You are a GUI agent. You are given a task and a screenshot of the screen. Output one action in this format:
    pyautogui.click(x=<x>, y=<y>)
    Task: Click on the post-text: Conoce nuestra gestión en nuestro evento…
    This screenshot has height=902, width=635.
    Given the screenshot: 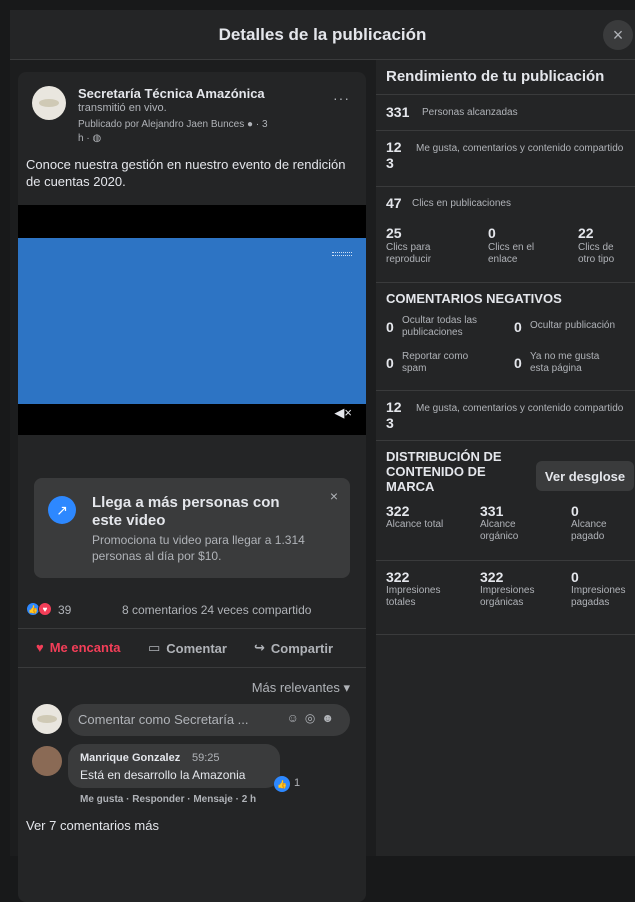 What is the action you would take?
    pyautogui.click(x=186, y=173)
    